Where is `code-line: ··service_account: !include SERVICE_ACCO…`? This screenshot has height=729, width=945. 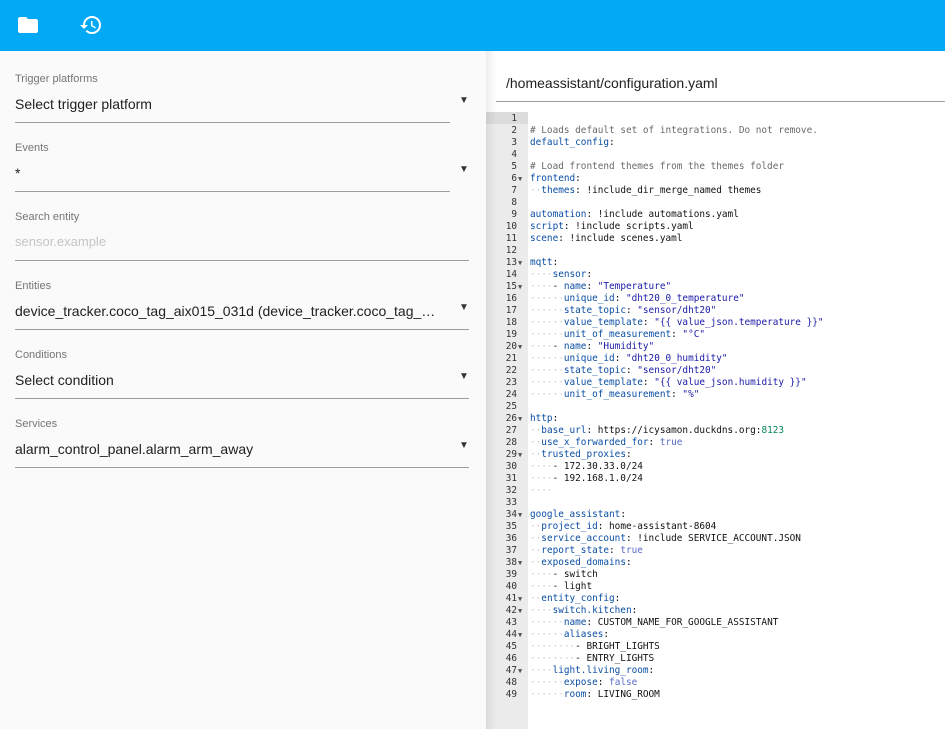
code-line: ··service_account: !include SERVICE_ACCO… is located at coordinates (665, 539).